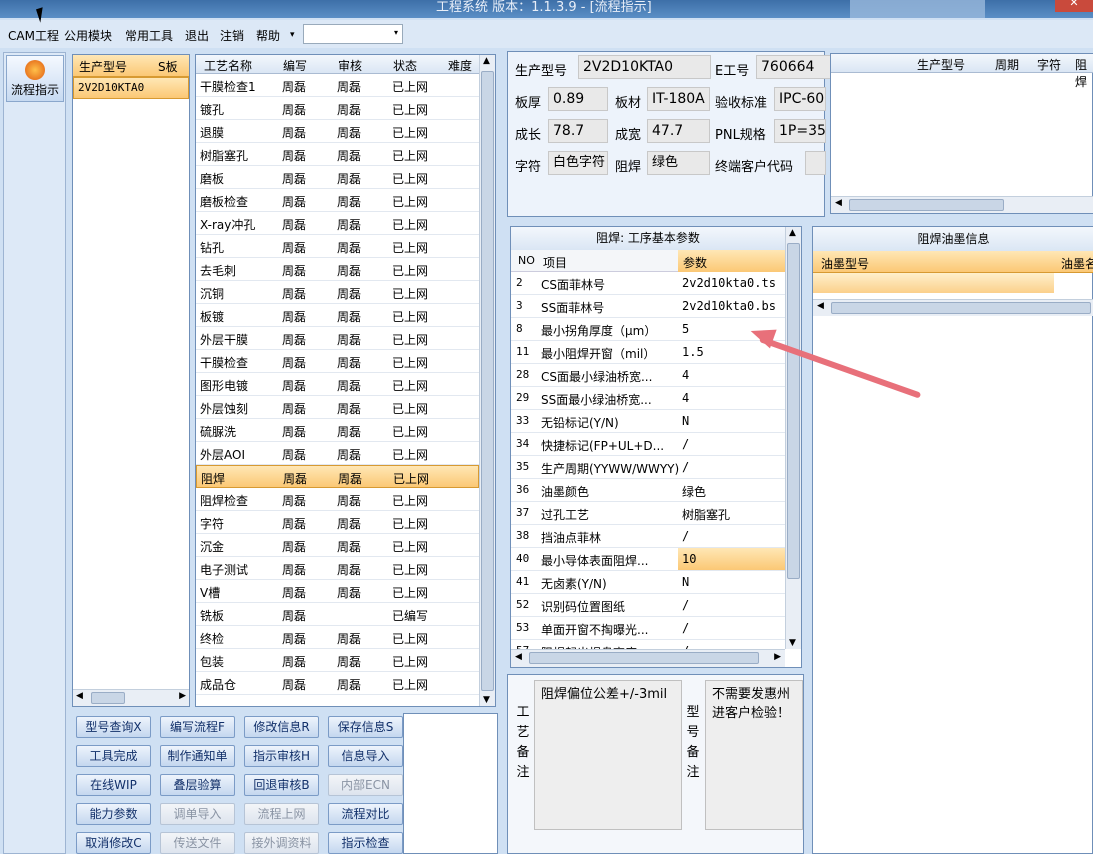  I want to click on process-row: 终检 周磊 周磊 已上网, so click(337, 637).